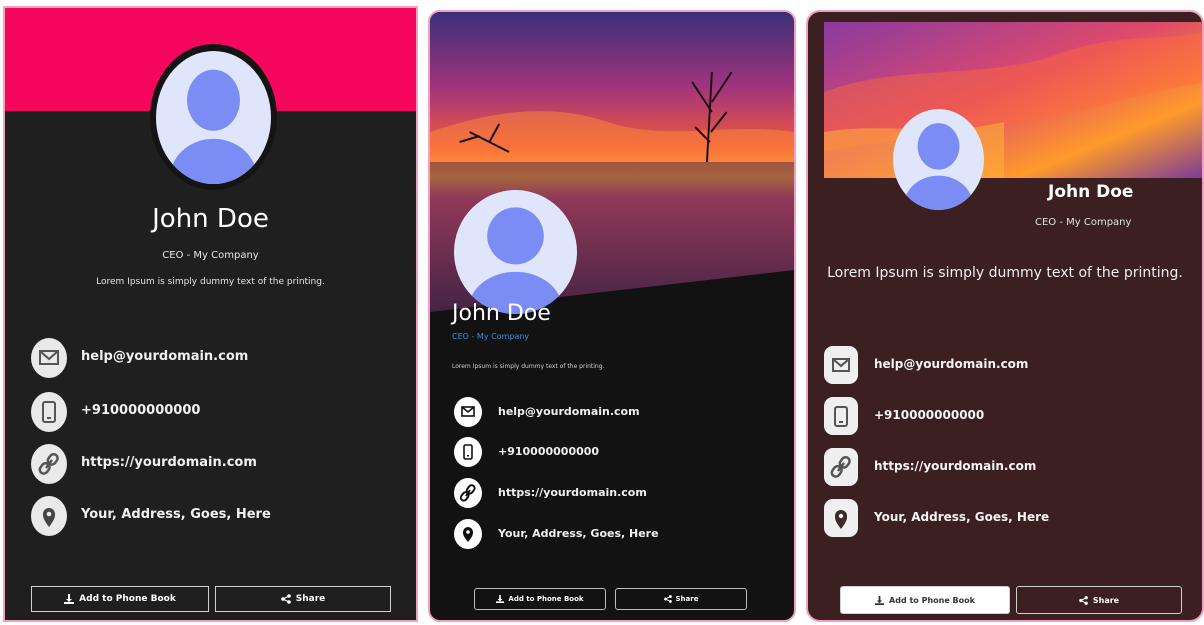 Image resolution: width=1204 pixels, height=625 pixels. Describe the element at coordinates (1013, 100) in the screenshot. I see `sunset-cover-image` at that location.